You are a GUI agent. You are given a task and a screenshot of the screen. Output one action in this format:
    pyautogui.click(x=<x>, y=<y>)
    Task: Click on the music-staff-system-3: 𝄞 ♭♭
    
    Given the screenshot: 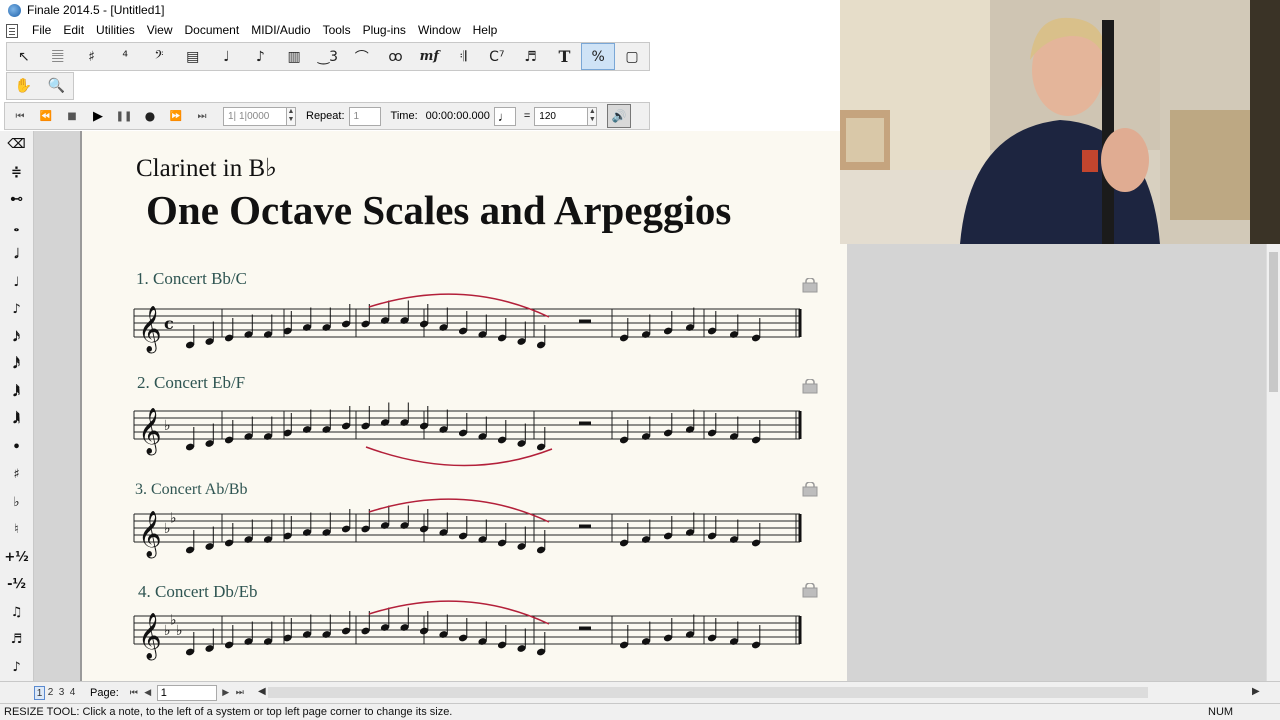 What is the action you would take?
    pyautogui.click(x=468, y=527)
    